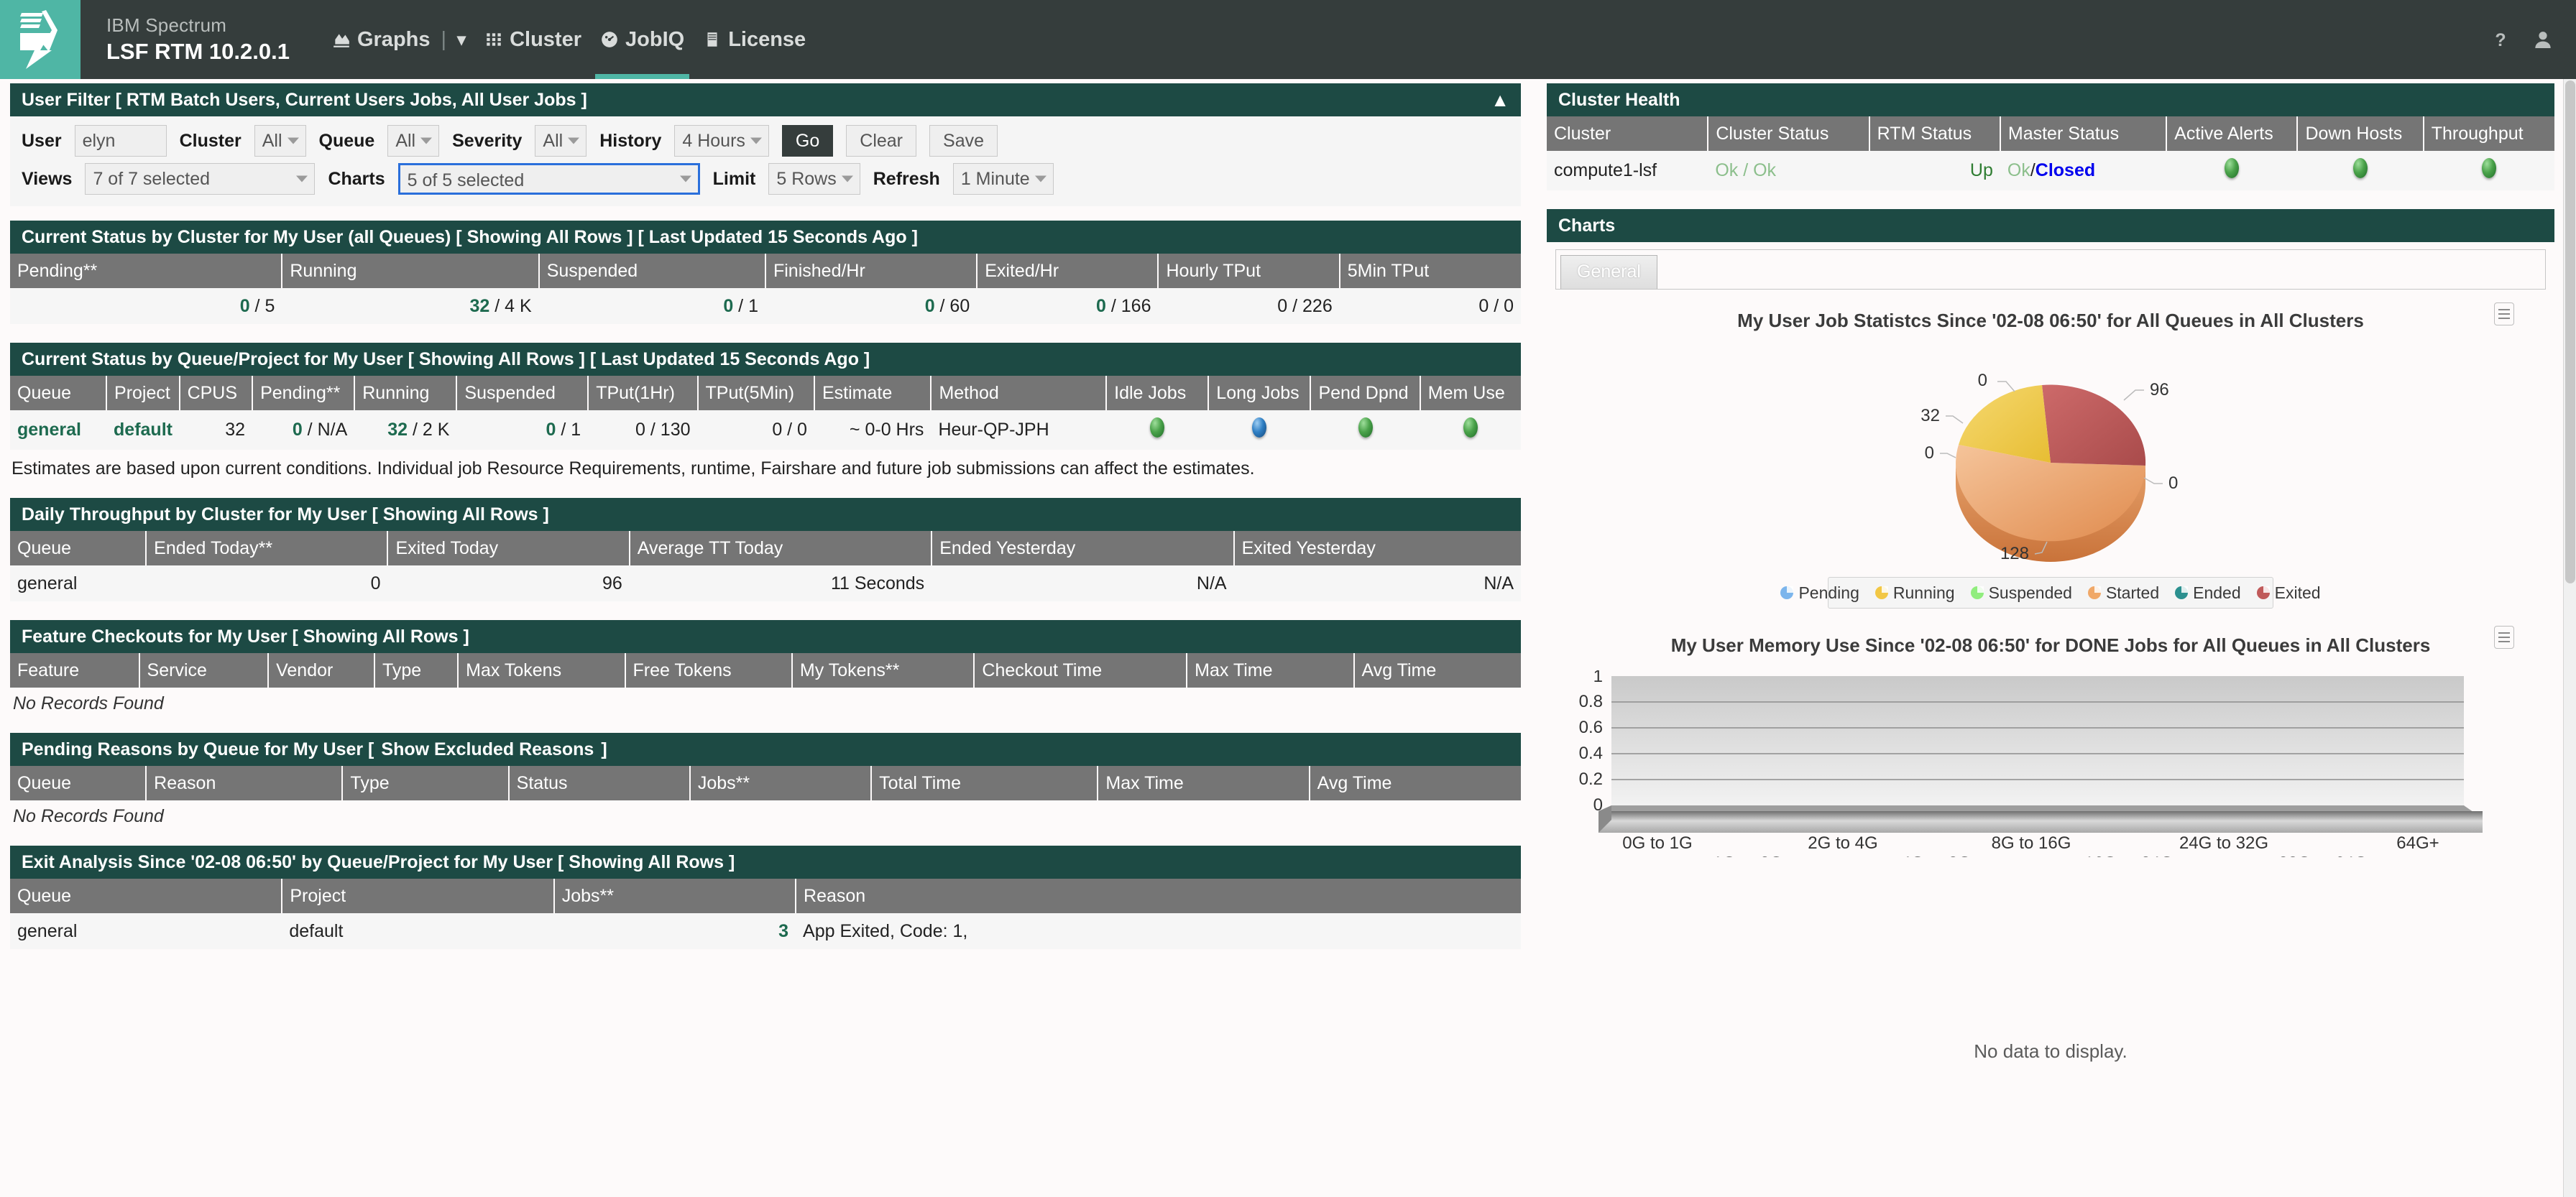  What do you see at coordinates (1500, 100) in the screenshot?
I see `chevron-up-icon: ▲` at bounding box center [1500, 100].